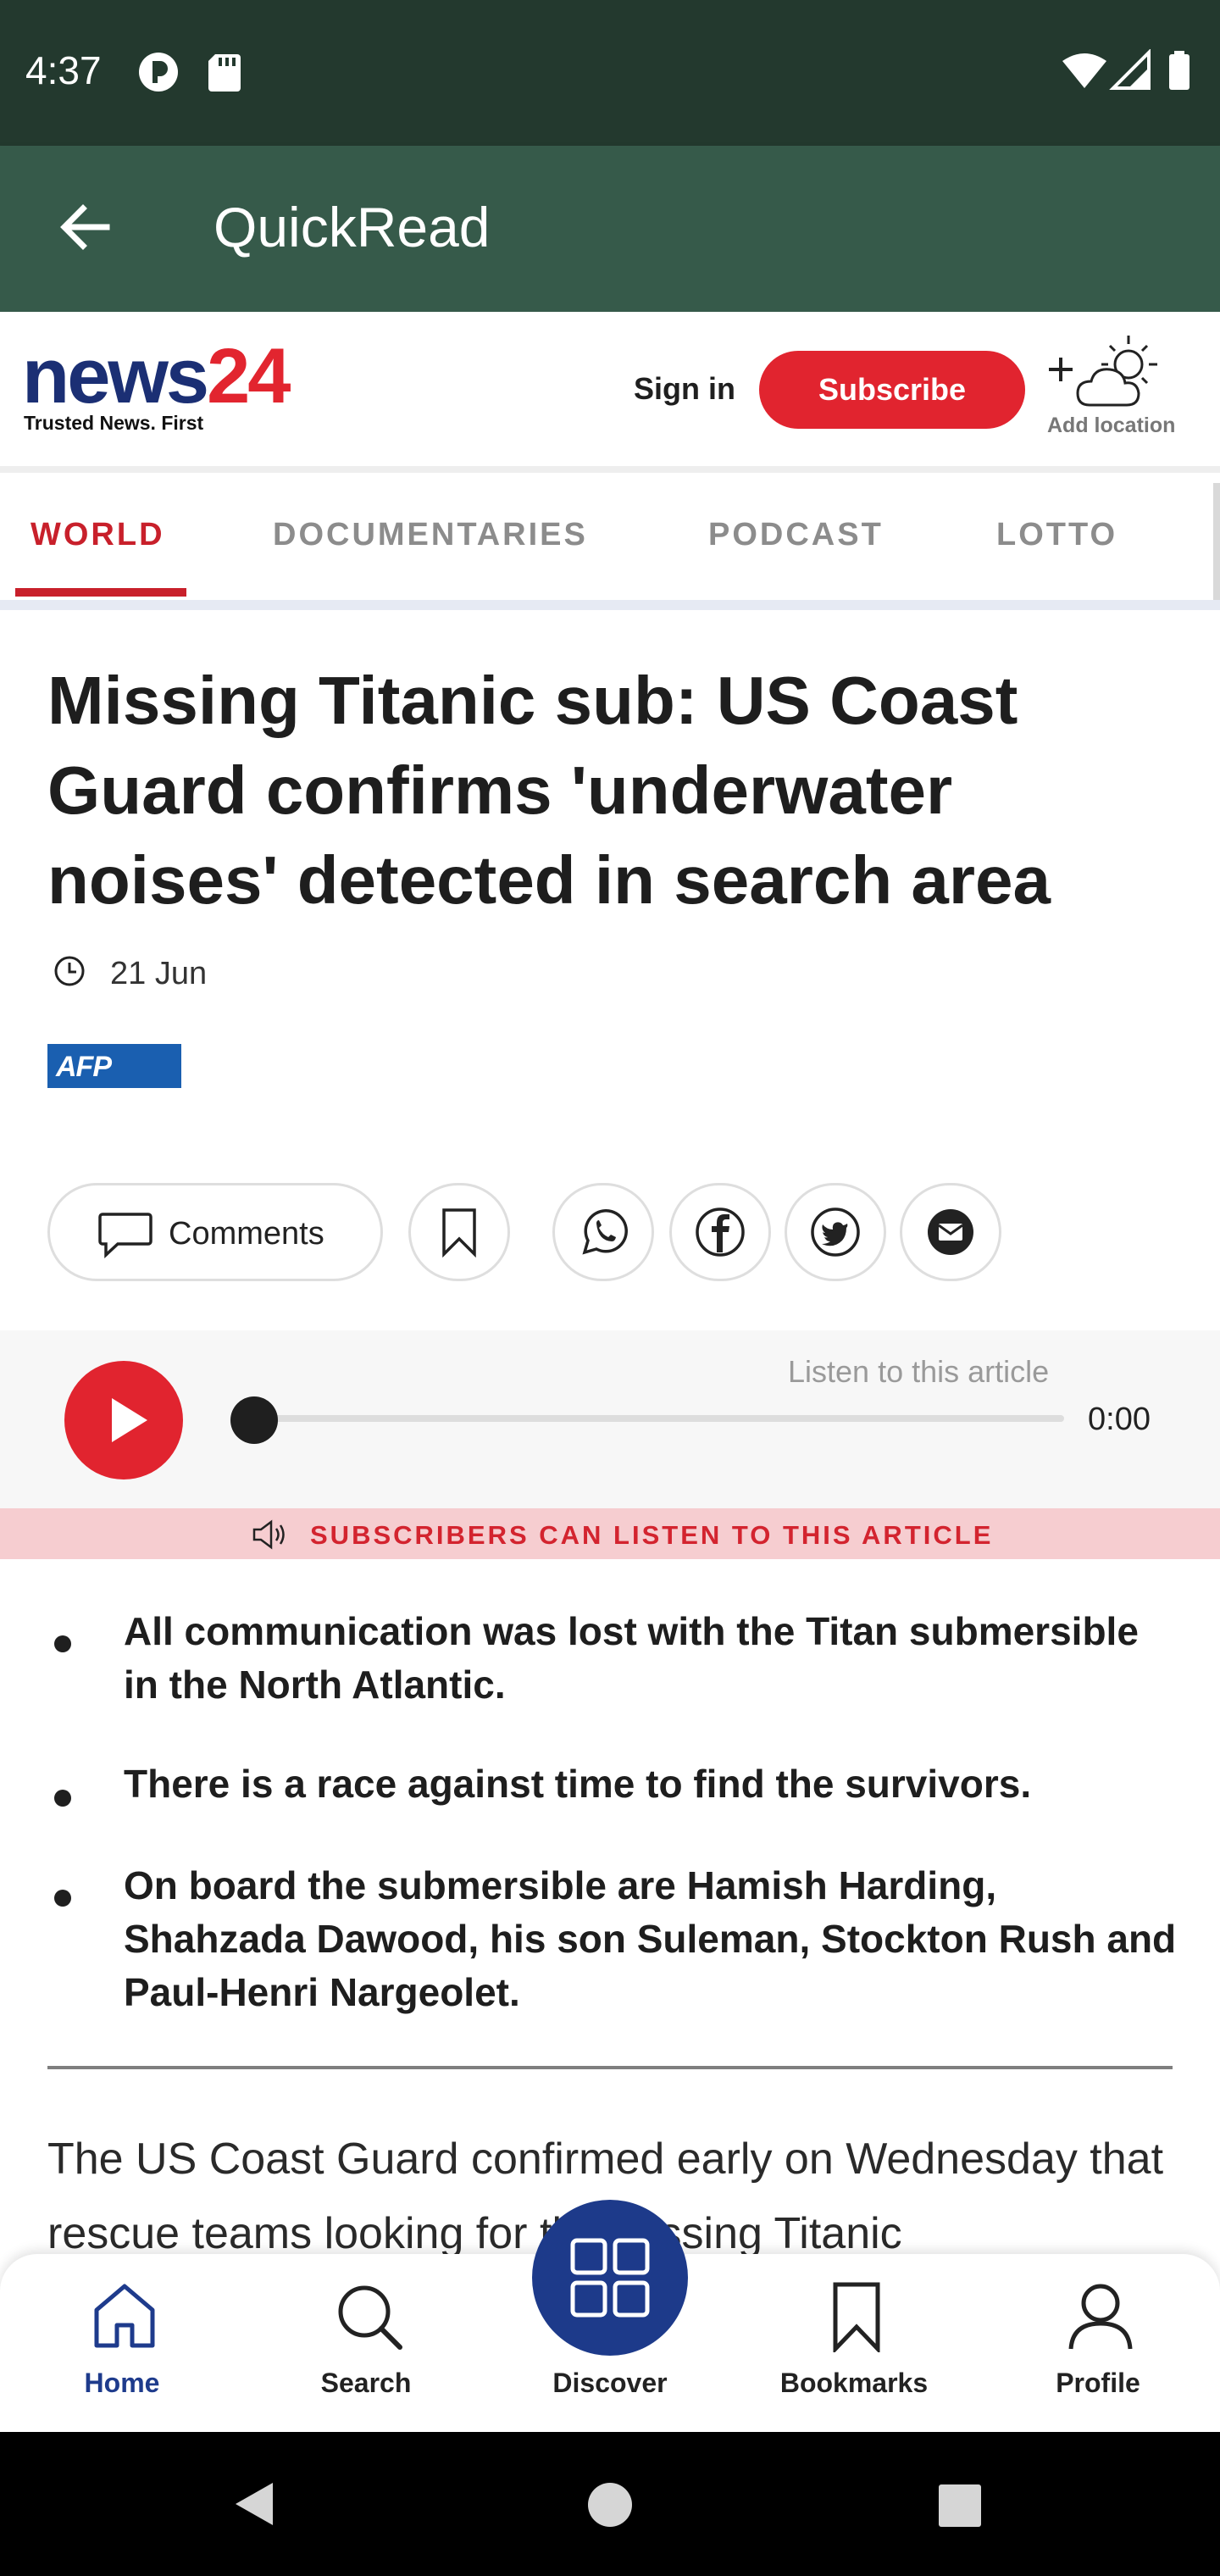  What do you see at coordinates (610, 229) in the screenshot?
I see `app-bar: QuickRead` at bounding box center [610, 229].